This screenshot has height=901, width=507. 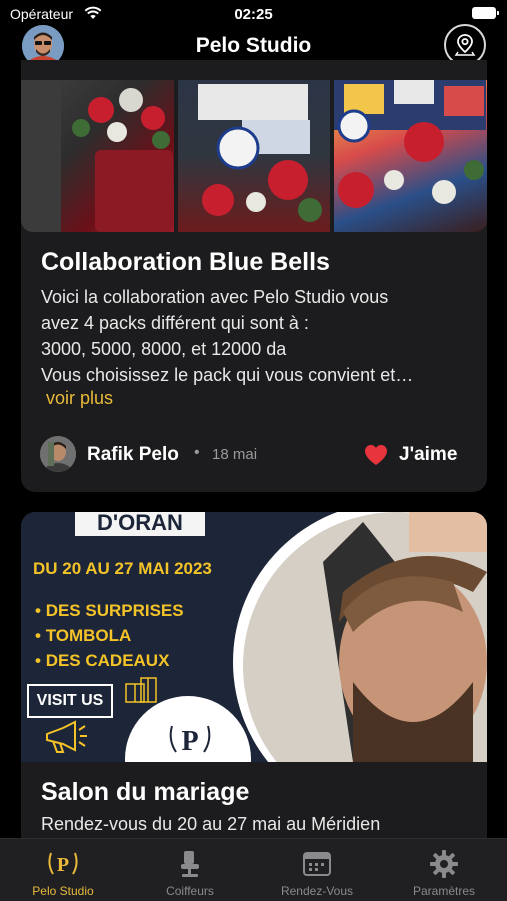 What do you see at coordinates (317, 891) in the screenshot?
I see `tab-label: Rendez-Vous` at bounding box center [317, 891].